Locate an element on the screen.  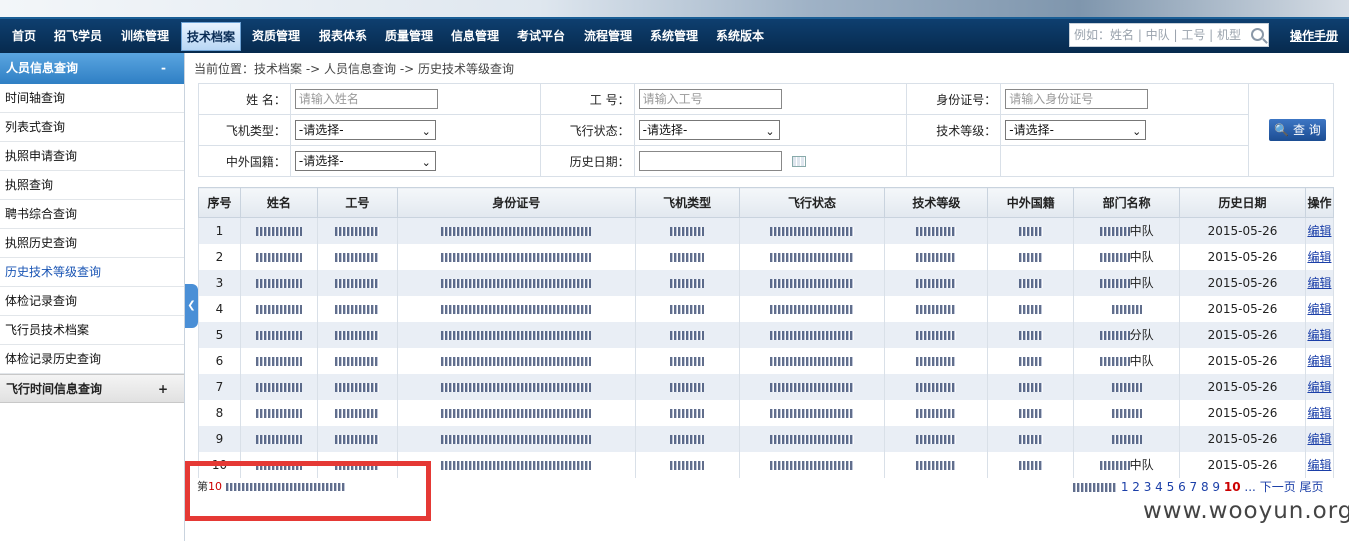
sidebar-item-appointment: 聘书综合查询 is located at coordinates (92, 214).